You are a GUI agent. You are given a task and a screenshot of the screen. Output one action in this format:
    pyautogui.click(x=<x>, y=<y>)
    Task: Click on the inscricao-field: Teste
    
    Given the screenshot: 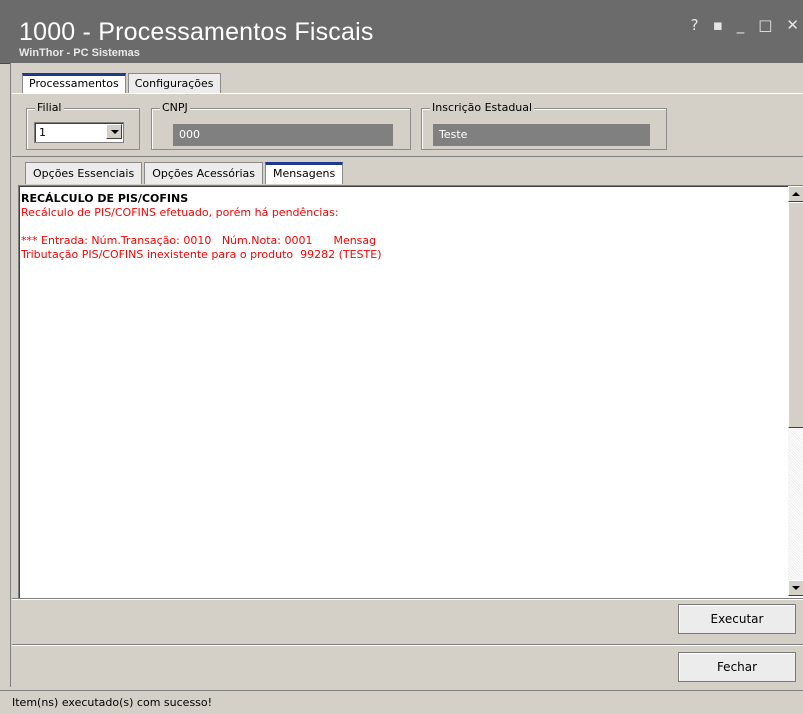 What is the action you would take?
    pyautogui.click(x=541, y=135)
    